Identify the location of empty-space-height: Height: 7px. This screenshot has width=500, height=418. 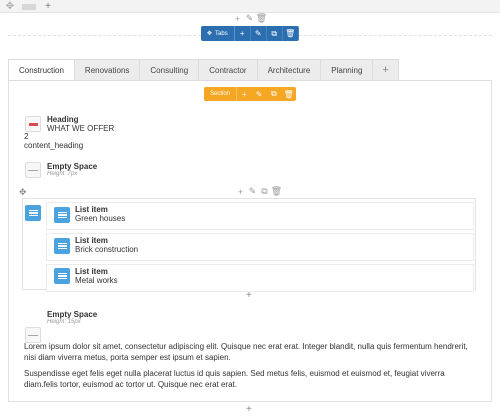
(62, 174).